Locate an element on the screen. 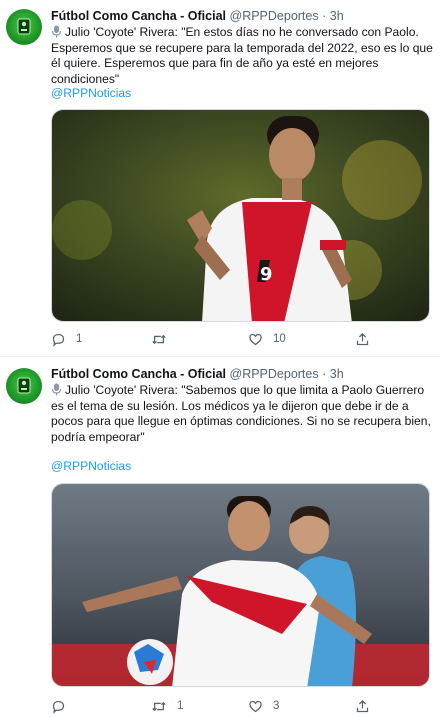 The width and height of the screenshot is (440, 717). retweet-button is located at coordinates (164, 339).